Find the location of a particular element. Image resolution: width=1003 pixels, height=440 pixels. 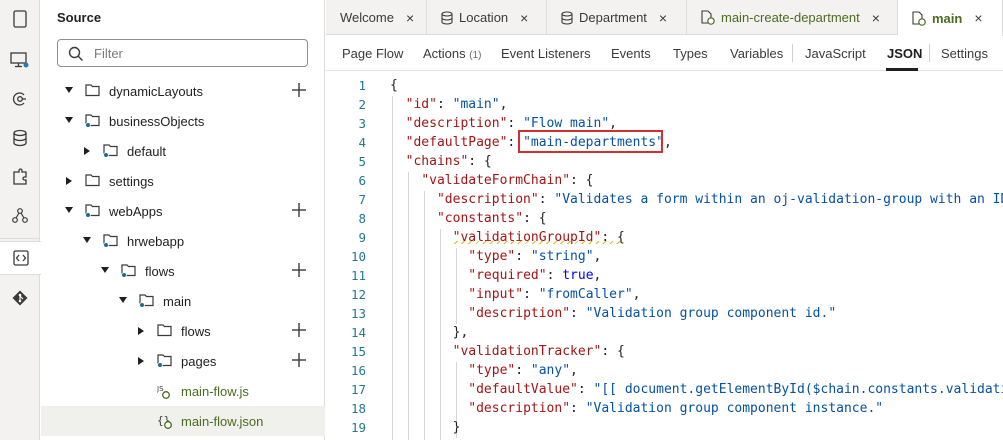

tree-item-label: default is located at coordinates (147, 151).